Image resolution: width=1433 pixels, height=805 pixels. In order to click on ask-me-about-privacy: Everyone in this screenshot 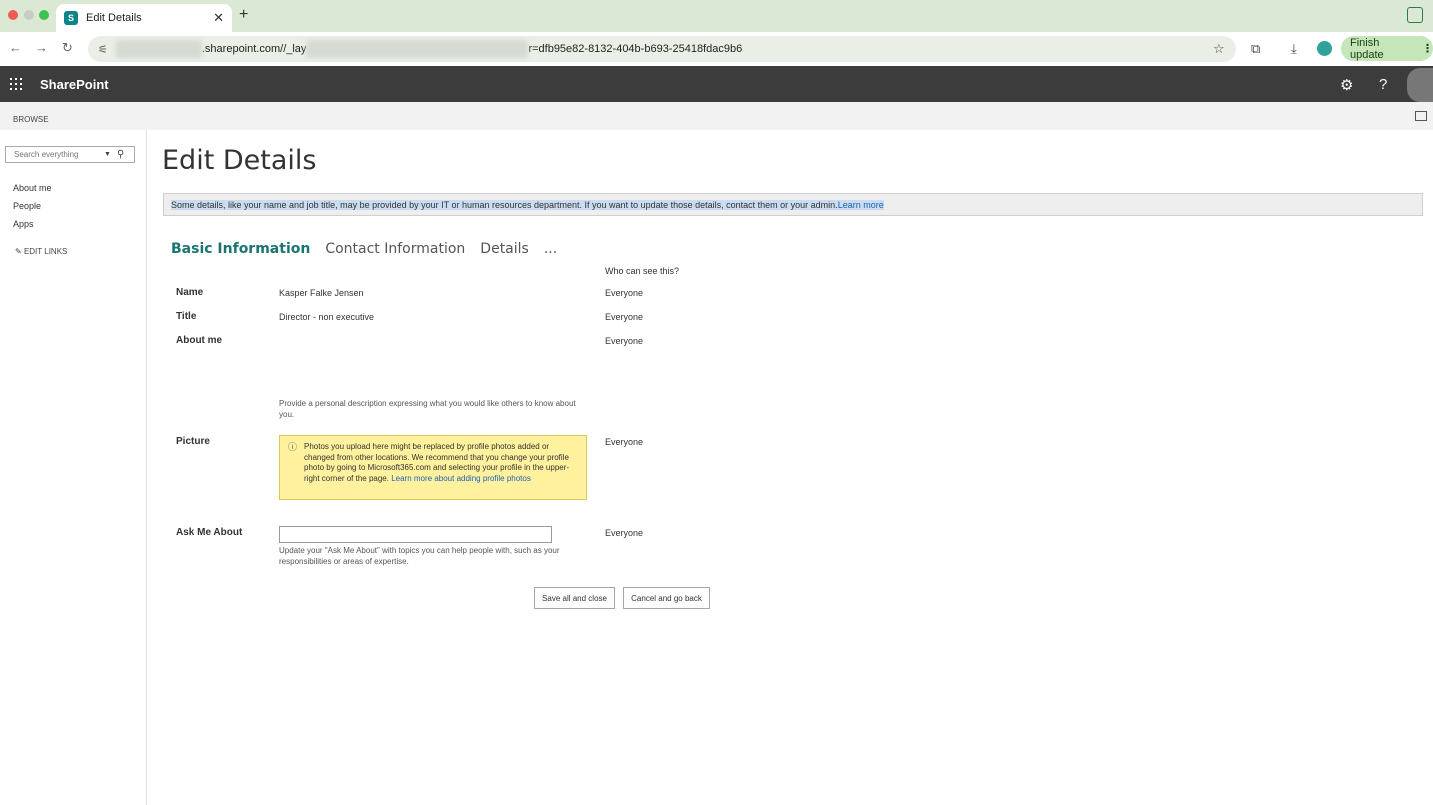, I will do `click(624, 533)`.